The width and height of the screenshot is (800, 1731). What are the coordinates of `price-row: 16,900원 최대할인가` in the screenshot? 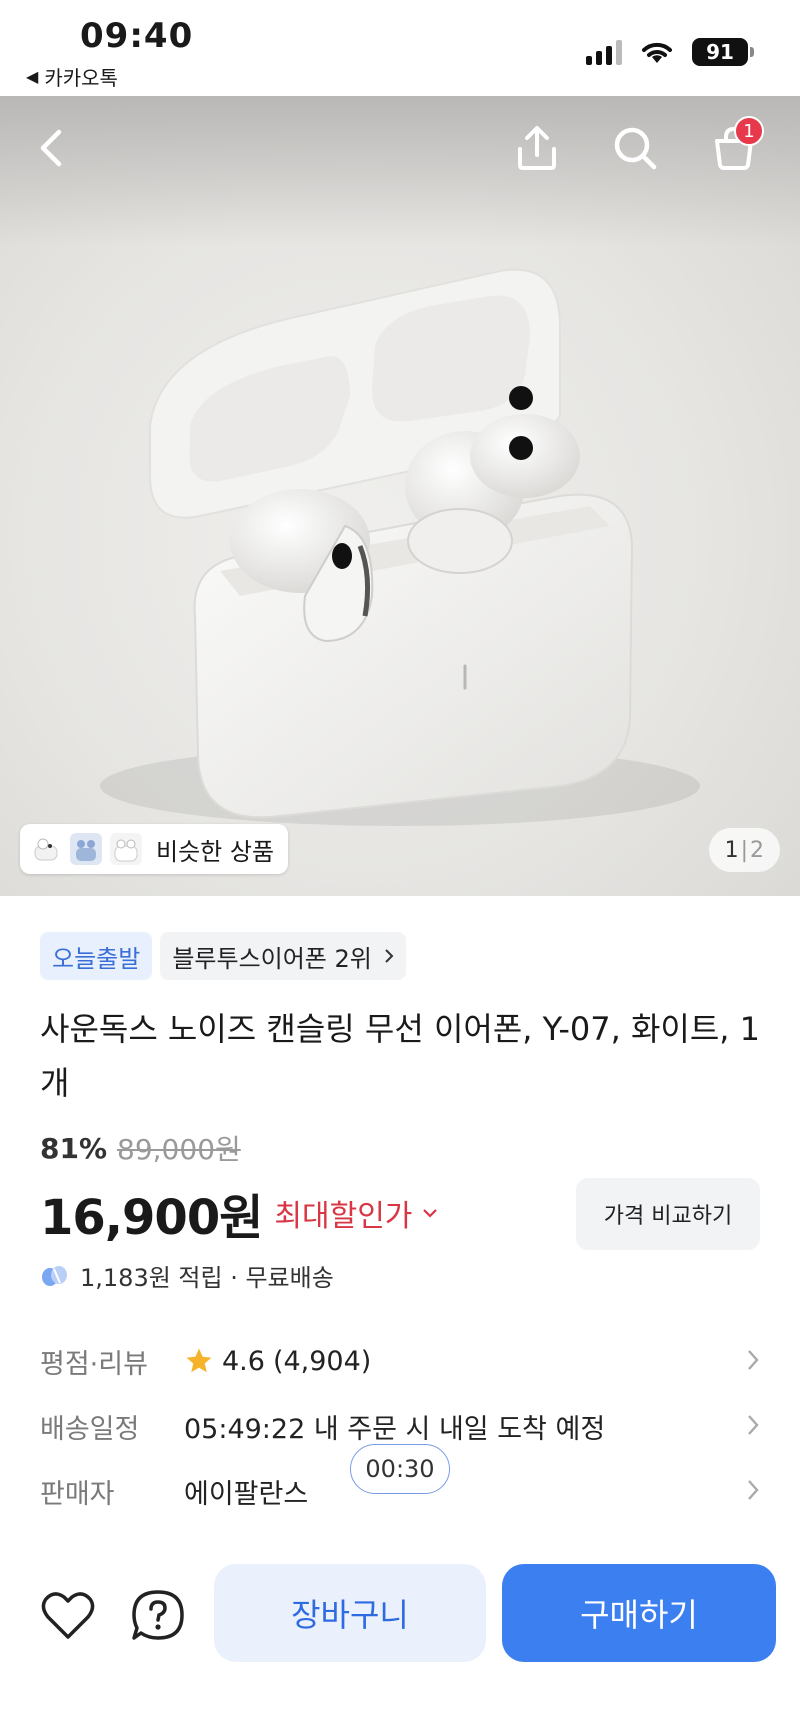 It's located at (239, 1213).